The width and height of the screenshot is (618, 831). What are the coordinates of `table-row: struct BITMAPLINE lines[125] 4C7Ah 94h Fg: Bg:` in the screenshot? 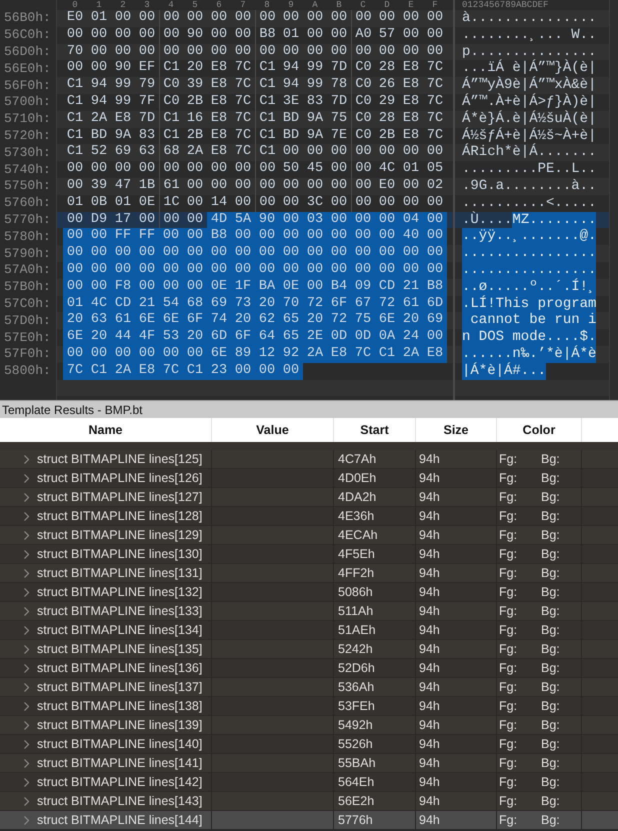 It's located at (309, 459).